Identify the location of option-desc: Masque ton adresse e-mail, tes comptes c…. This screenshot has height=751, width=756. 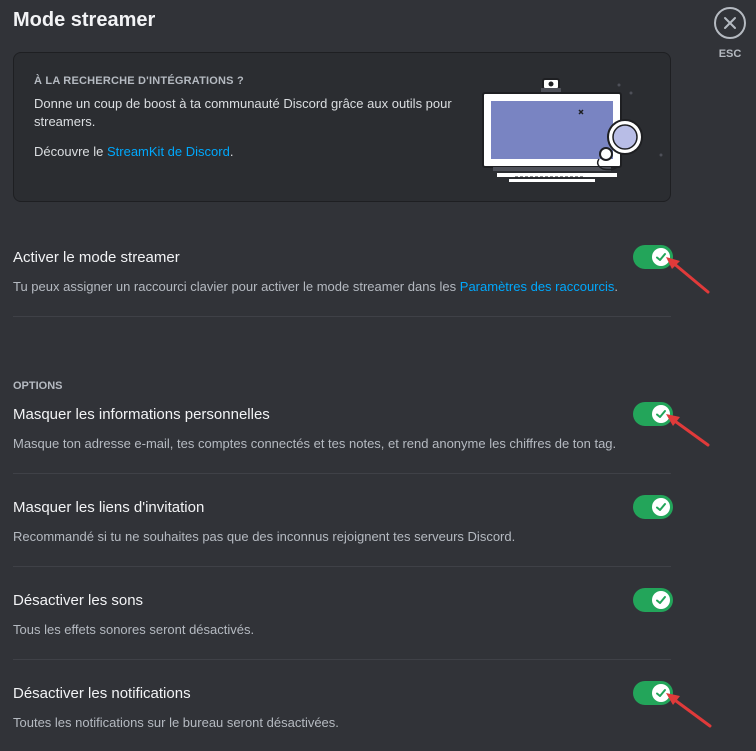
(315, 443).